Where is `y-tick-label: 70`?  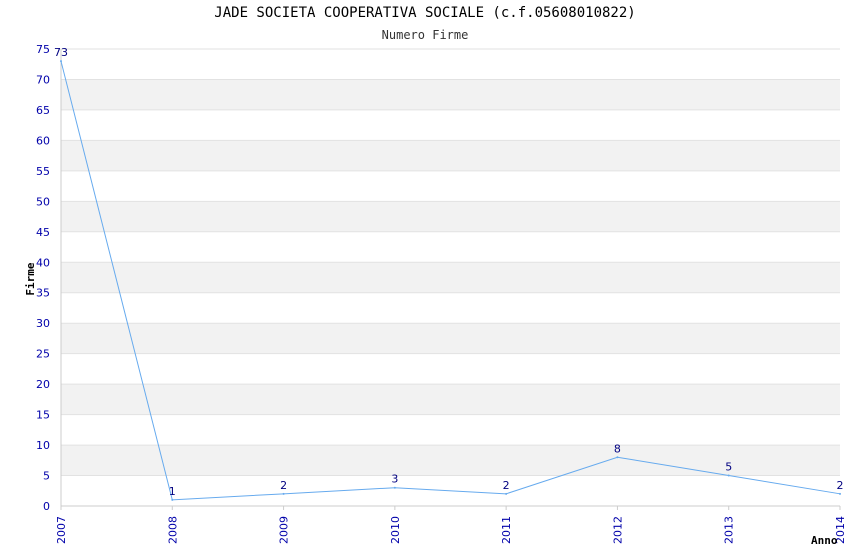 y-tick-label: 70 is located at coordinates (43, 79).